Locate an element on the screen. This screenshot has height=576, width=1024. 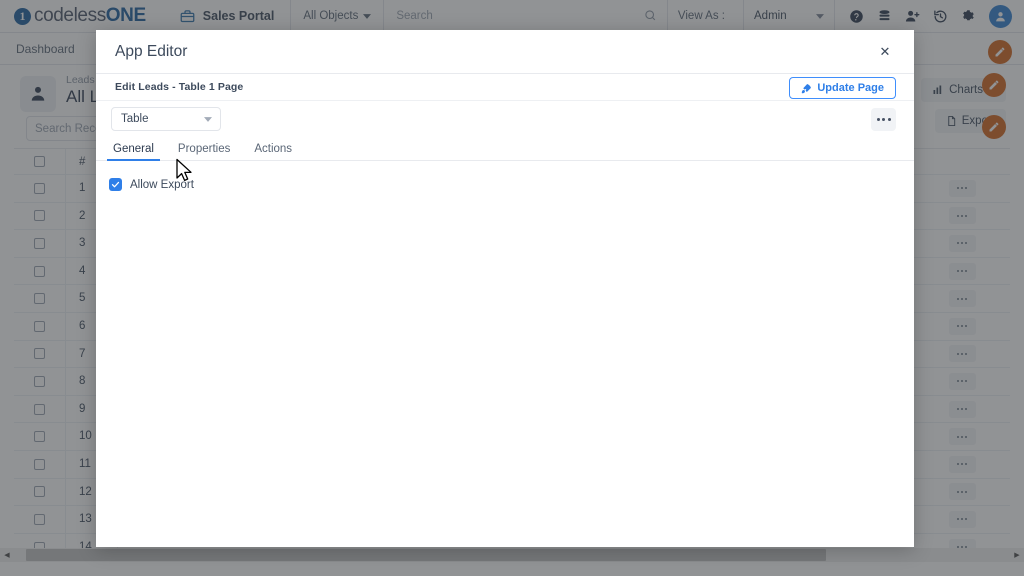
chevron-down-icon is located at coordinates (208, 119).